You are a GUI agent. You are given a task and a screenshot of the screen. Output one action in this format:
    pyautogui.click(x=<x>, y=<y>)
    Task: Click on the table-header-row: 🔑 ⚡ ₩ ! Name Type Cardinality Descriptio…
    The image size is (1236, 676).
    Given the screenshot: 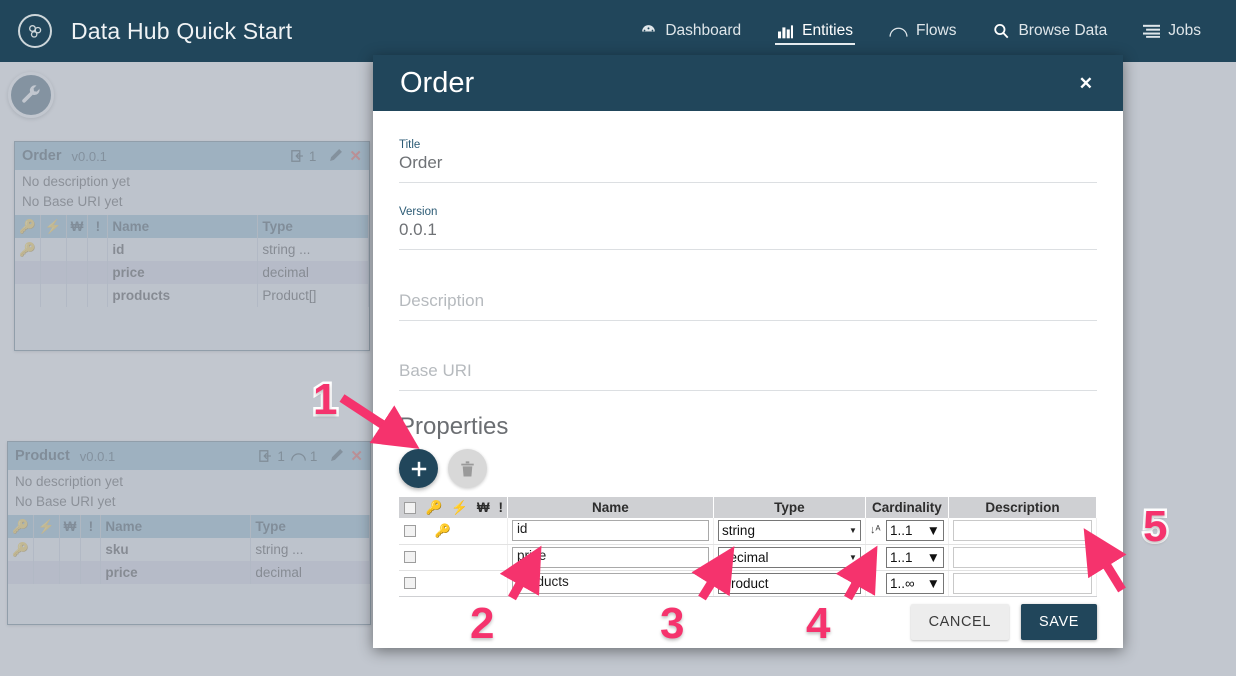 What is the action you would take?
    pyautogui.click(x=748, y=507)
    